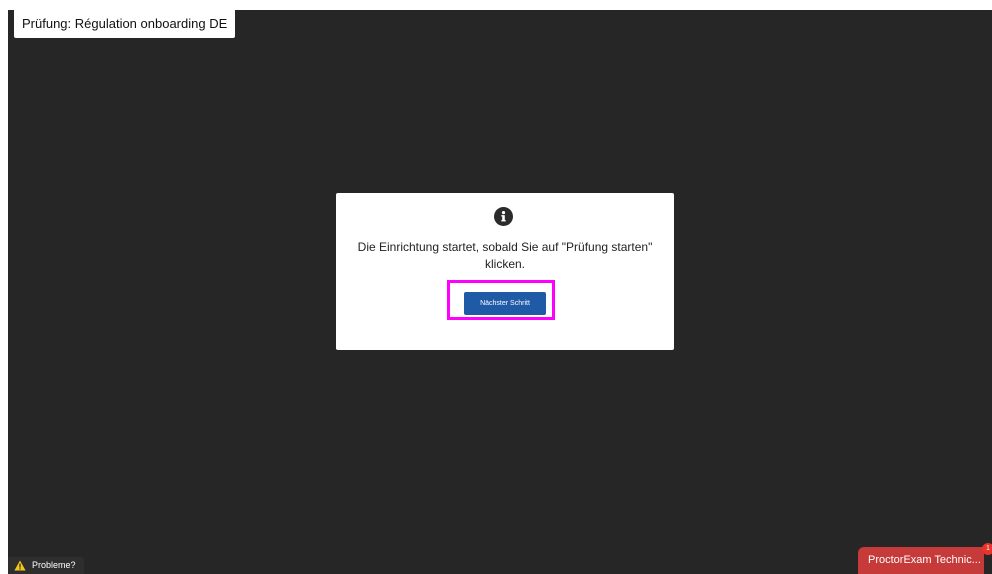 Image resolution: width=992 pixels, height=574 pixels. Describe the element at coordinates (125, 24) in the screenshot. I see `exam-title: Prüfung: Régulation onboarding DE` at that location.